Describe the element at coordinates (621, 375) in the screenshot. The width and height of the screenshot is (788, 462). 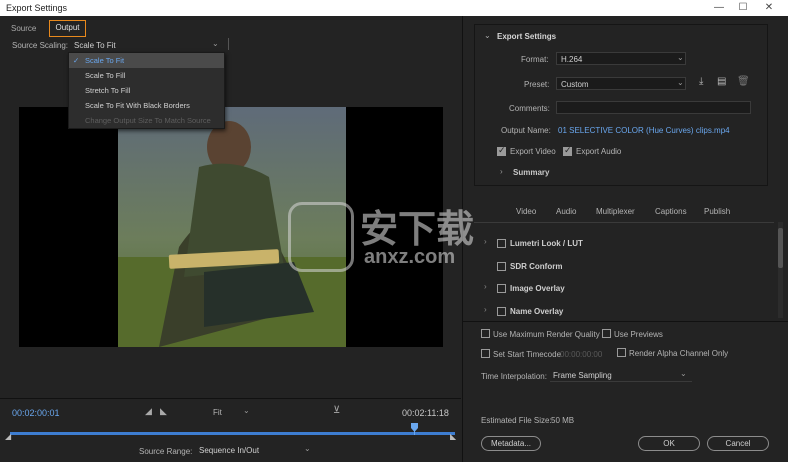
I see `time-interpolation-dropdown: Frame Sampling ⌄` at that location.